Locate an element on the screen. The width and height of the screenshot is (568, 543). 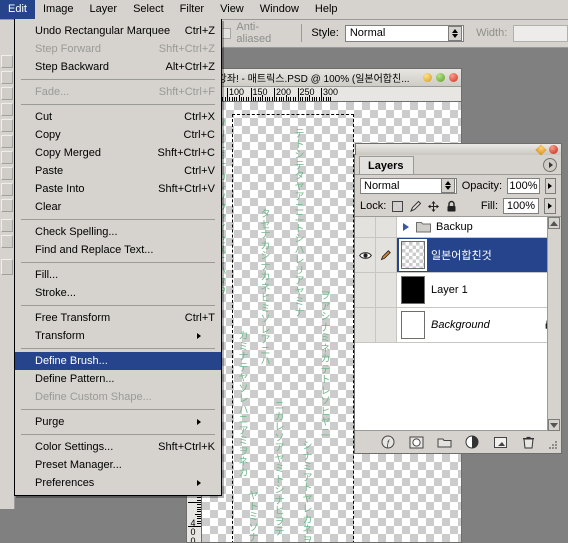
new-layer-icon is located at coordinates (500, 442).